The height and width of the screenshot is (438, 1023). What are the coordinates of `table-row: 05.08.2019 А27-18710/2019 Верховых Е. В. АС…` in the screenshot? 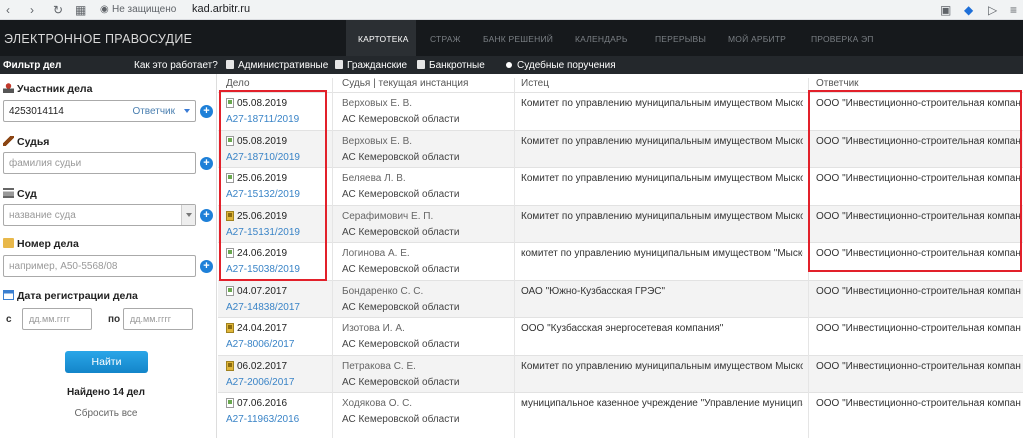 It's located at (620, 148).